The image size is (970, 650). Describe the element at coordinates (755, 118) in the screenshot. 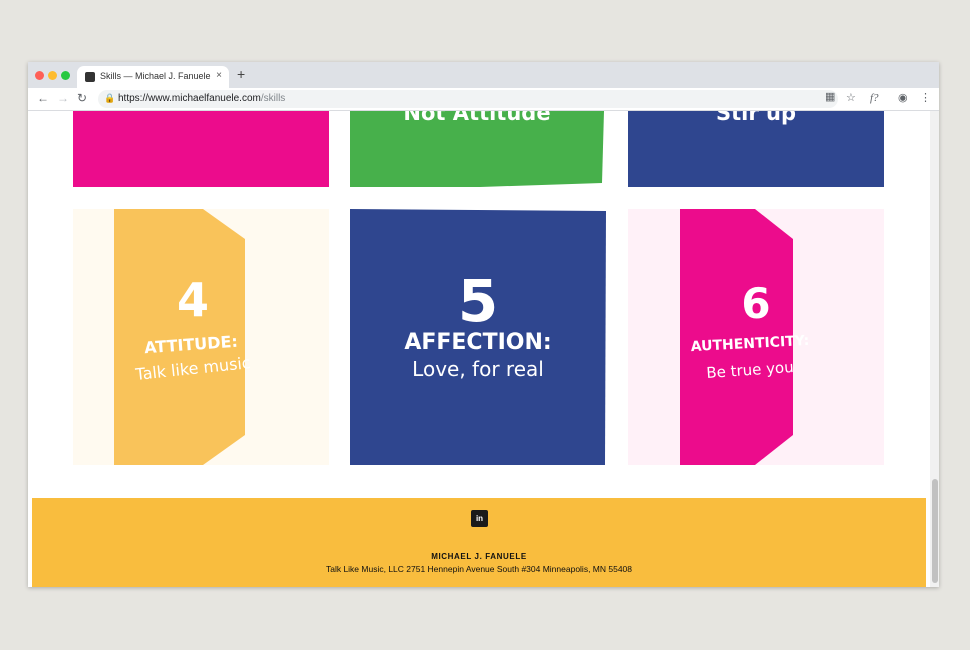

I see `card-label-stir-up: Stir up` at that location.